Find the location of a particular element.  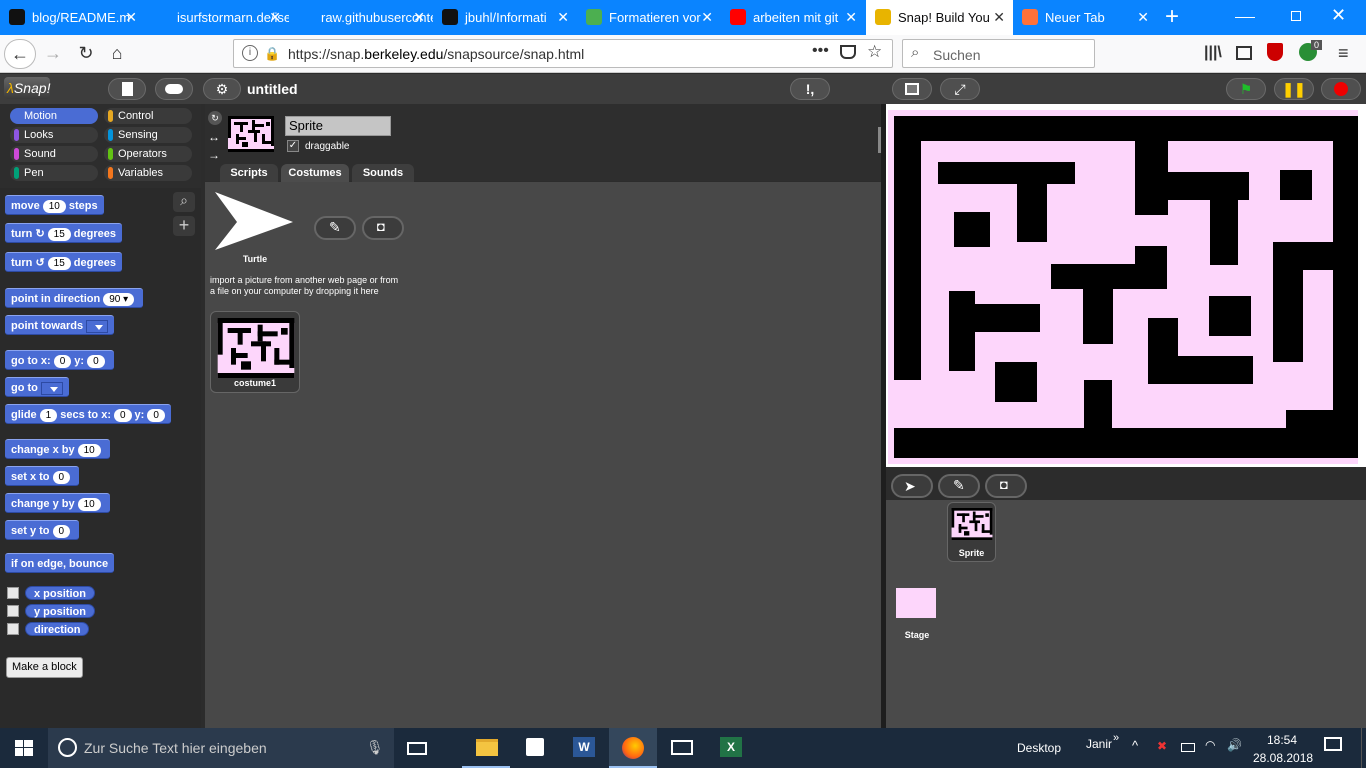

new-tab-button: + is located at coordinates (1172, 18).